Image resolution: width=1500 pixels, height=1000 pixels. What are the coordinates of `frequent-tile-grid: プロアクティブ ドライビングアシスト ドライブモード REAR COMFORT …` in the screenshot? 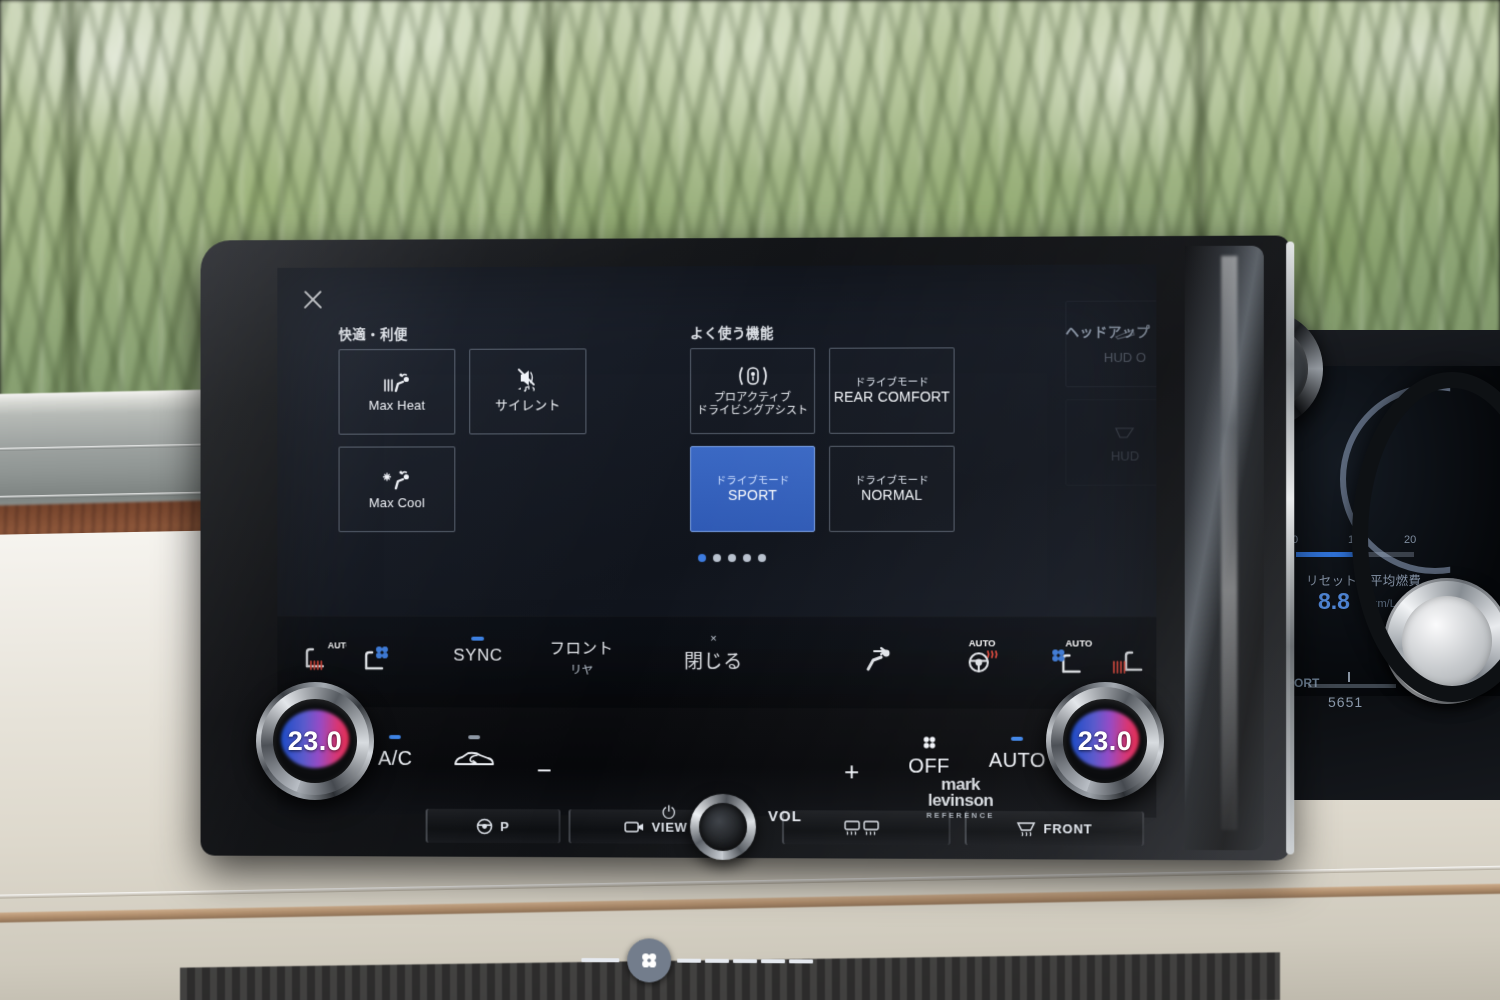 It's located at (822, 440).